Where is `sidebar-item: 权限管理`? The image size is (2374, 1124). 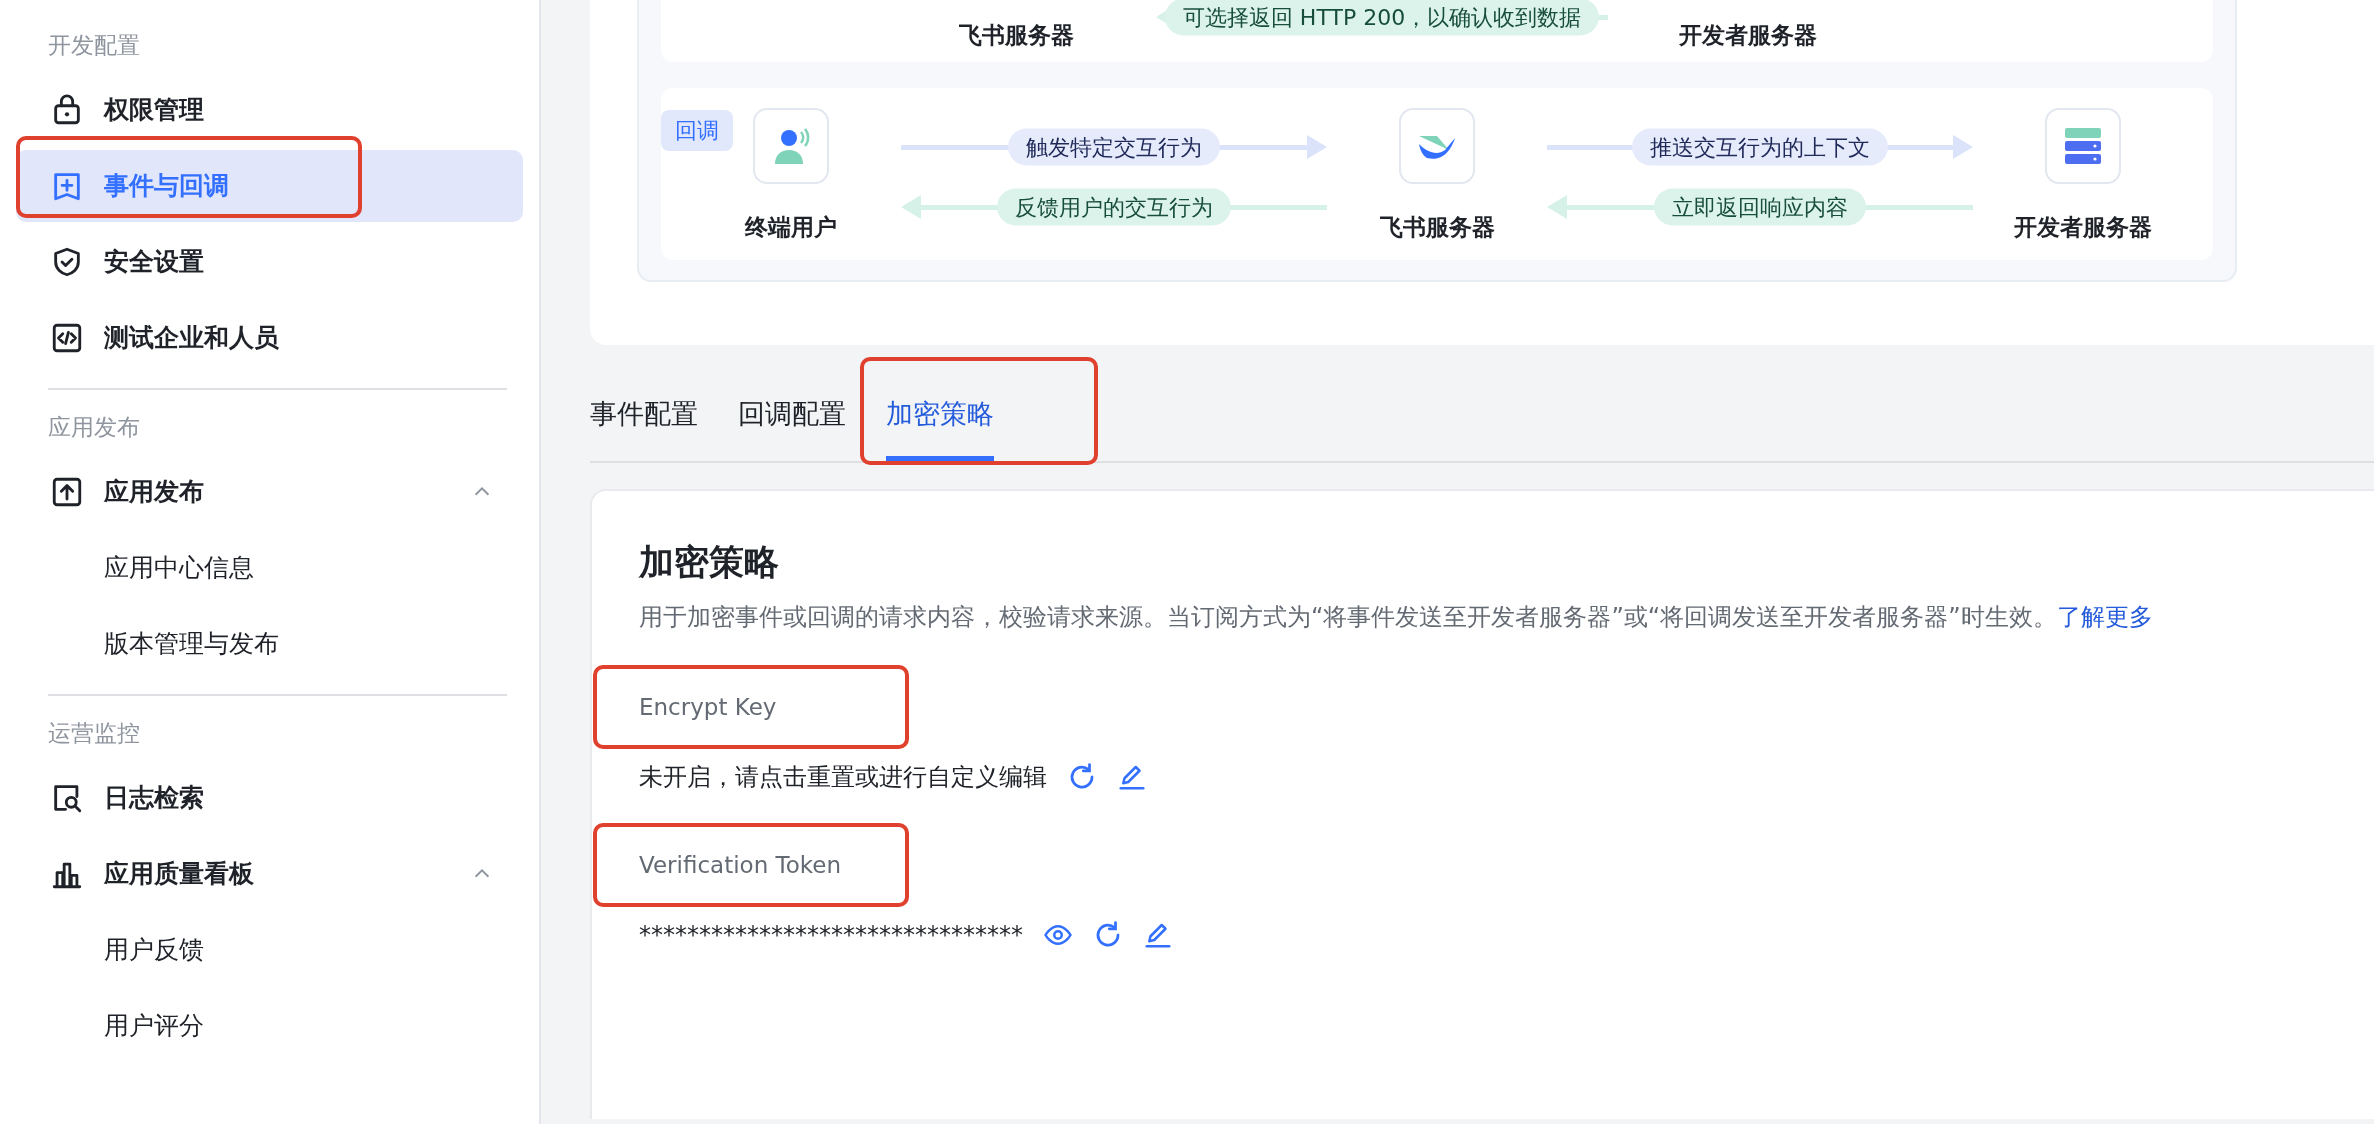
sidebar-item: 权限管理 is located at coordinates (269, 110).